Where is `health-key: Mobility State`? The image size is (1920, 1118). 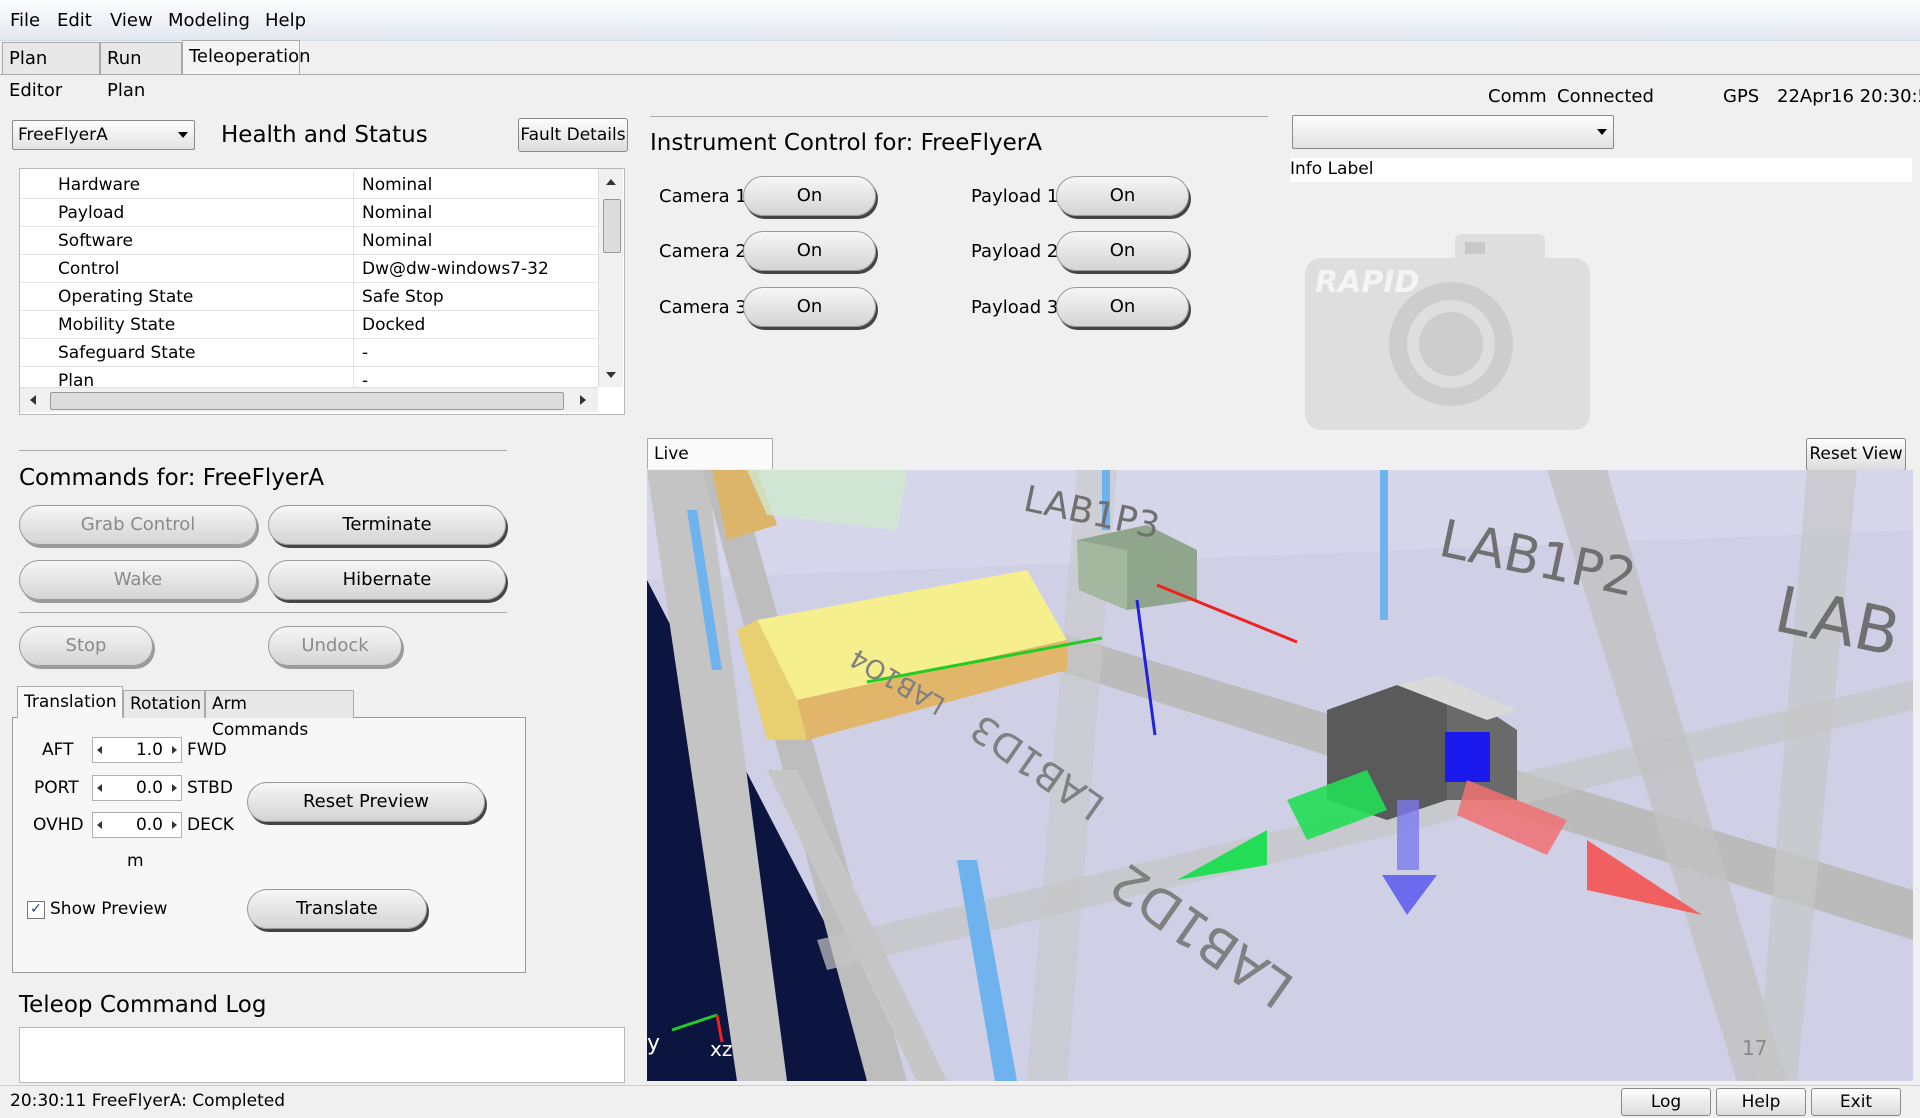 health-key: Mobility State is located at coordinates (187, 324).